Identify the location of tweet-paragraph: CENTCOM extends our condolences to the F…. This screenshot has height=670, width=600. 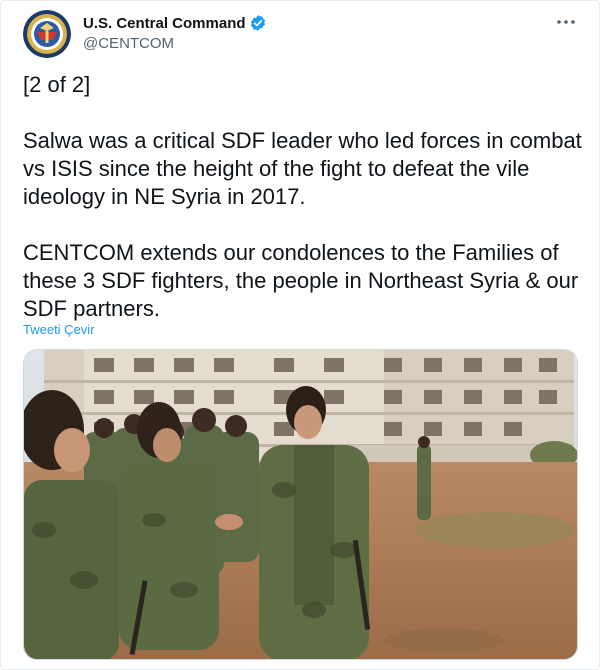
(301, 280).